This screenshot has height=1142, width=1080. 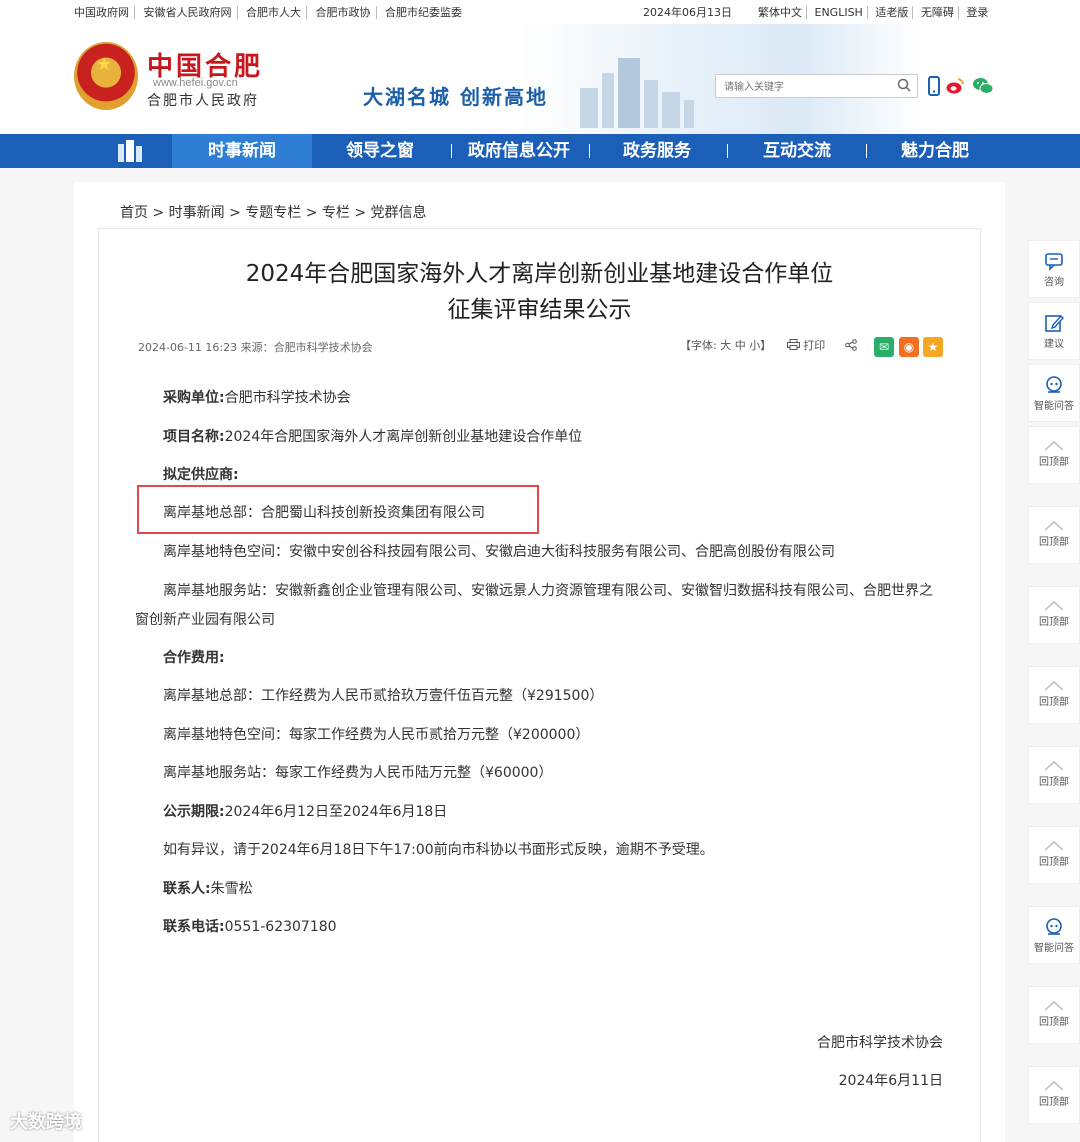 I want to click on phone-label: 联系电话:, so click(x=194, y=927).